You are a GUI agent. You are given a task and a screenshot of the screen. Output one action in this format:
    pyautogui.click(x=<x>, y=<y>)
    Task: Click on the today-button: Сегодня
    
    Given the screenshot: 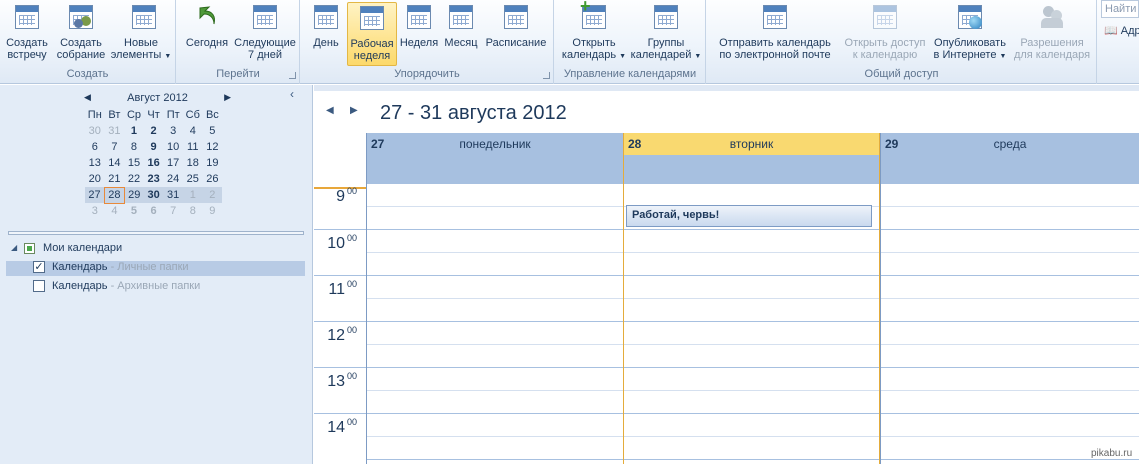 What is the action you would take?
    pyautogui.click(x=207, y=33)
    